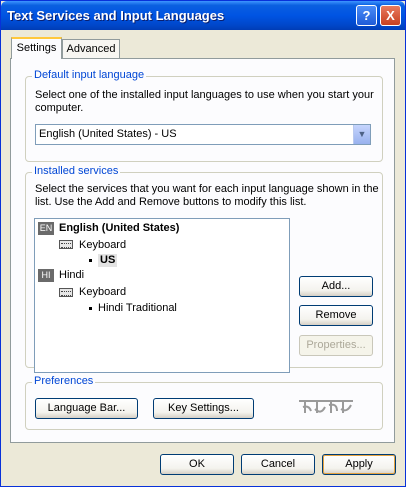 This screenshot has height=489, width=408. What do you see at coordinates (91, 49) in the screenshot?
I see `tab-advanced: Advanced` at bounding box center [91, 49].